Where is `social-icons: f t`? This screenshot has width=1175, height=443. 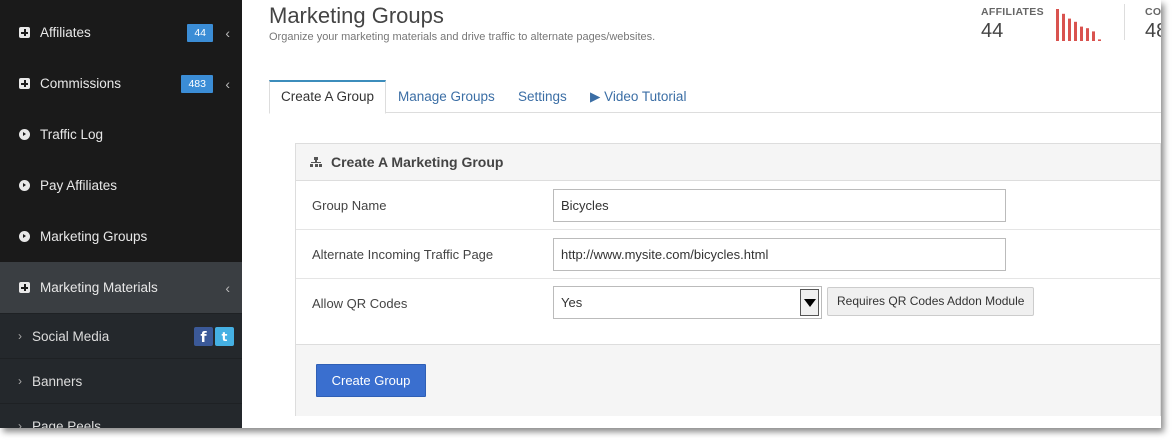
social-icons: f t is located at coordinates (214, 336).